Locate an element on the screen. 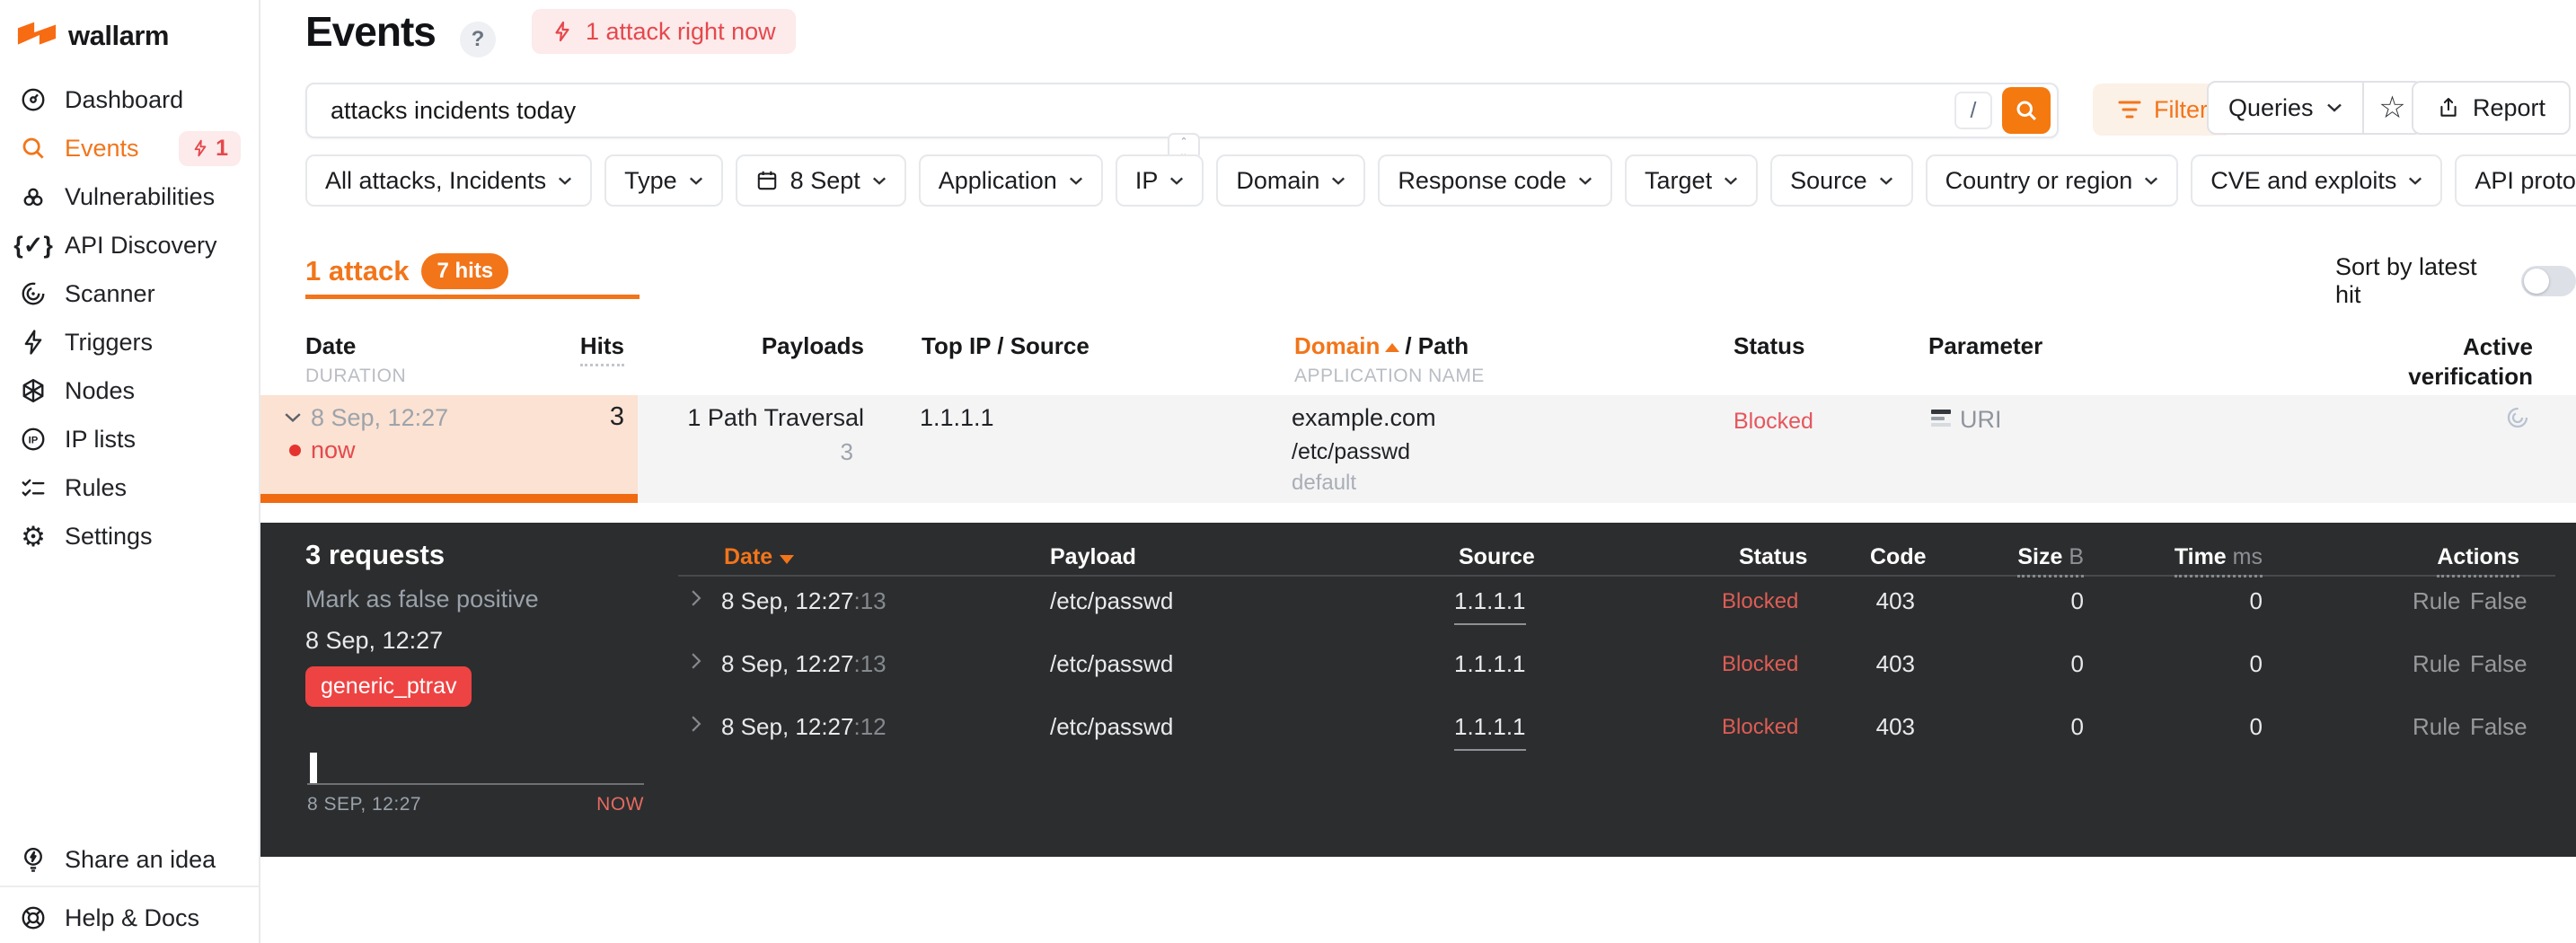  attack-parameter: URI is located at coordinates (1981, 419).